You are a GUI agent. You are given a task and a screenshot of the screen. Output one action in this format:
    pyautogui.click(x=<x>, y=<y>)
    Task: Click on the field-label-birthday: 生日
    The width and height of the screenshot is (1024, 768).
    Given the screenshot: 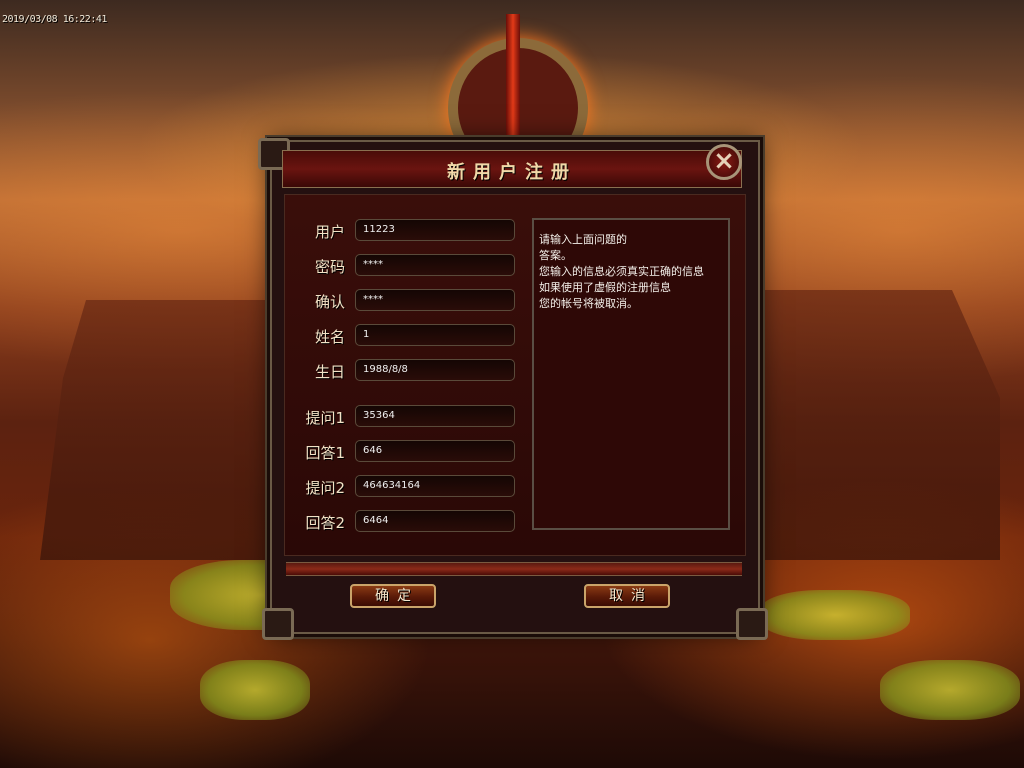 What is the action you would take?
    pyautogui.click(x=329, y=372)
    